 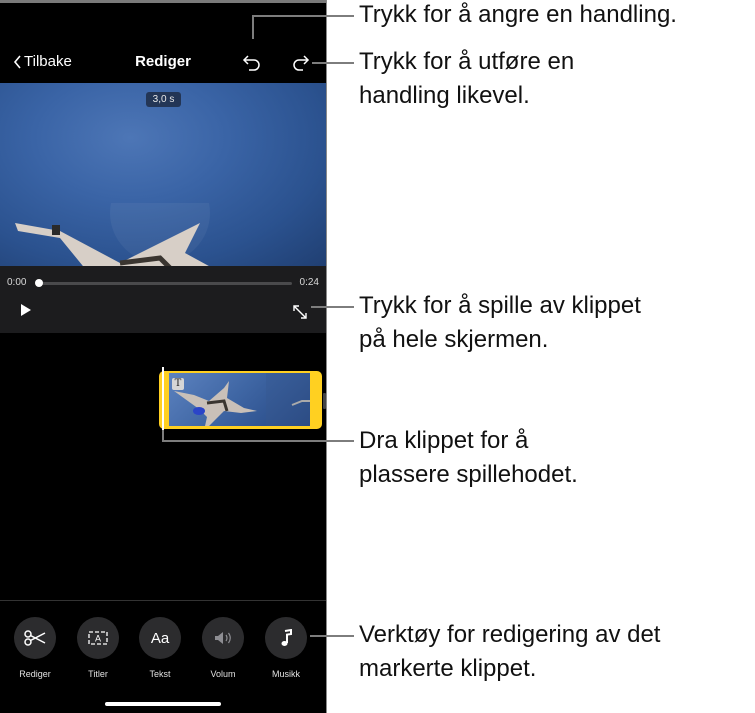 I want to click on callout-text: Trykk for å utføre en, so click(x=467, y=61).